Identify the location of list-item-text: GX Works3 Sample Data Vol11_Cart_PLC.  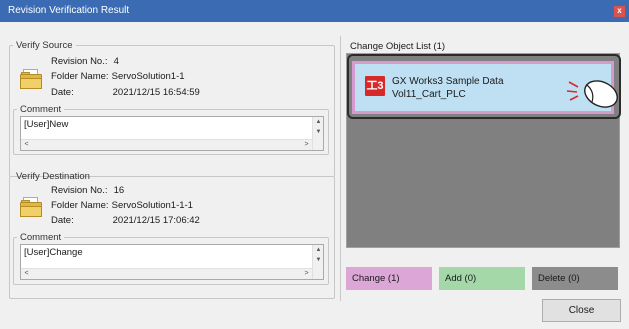
(448, 88).